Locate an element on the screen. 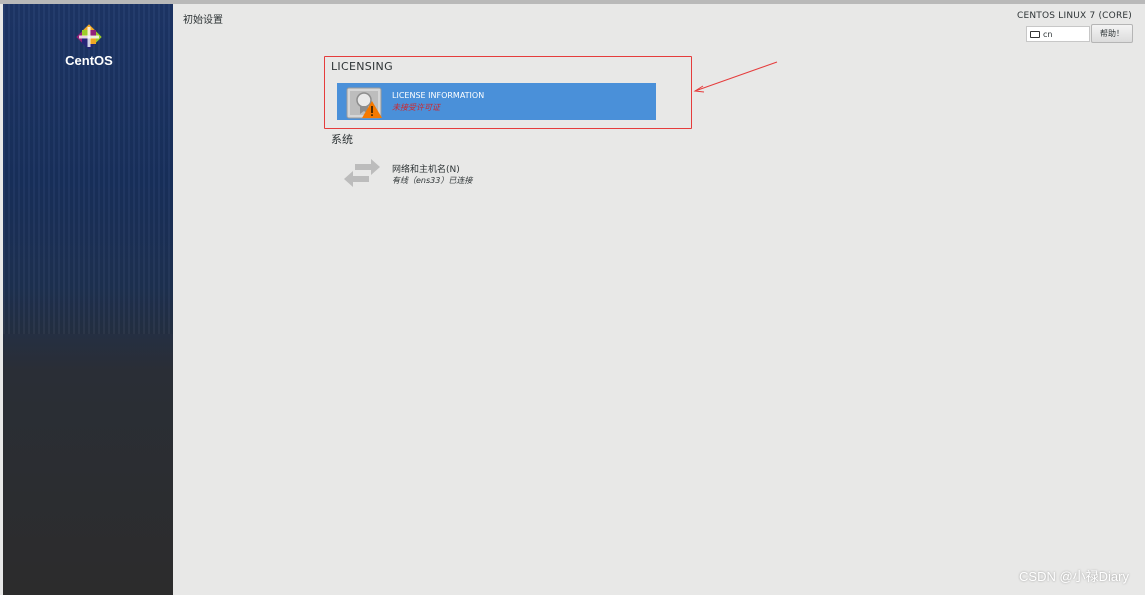 This screenshot has width=1145, height=595. csdn-watermark: CSDN @小禄Diary is located at coordinates (1074, 576).